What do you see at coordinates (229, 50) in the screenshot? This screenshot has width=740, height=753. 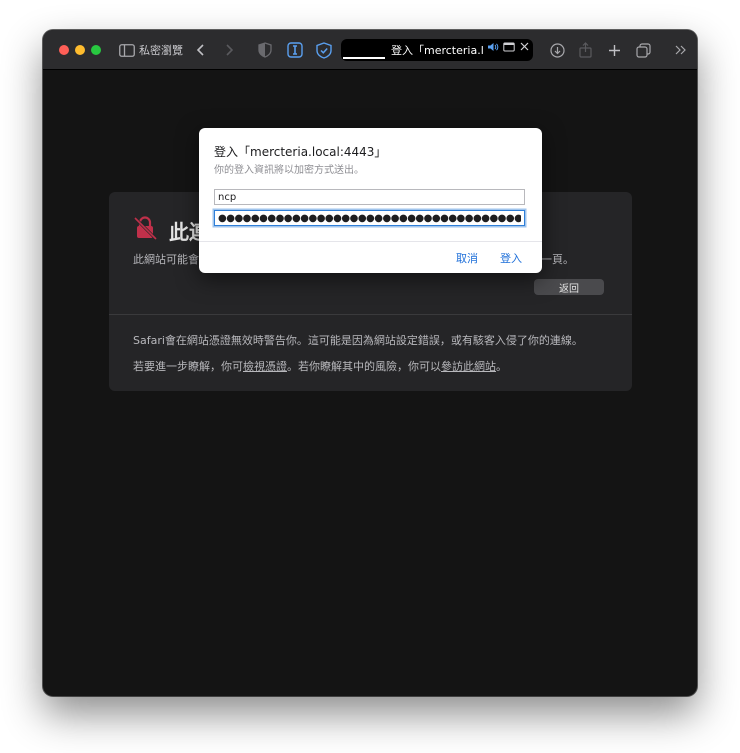 I see `forward-button` at bounding box center [229, 50].